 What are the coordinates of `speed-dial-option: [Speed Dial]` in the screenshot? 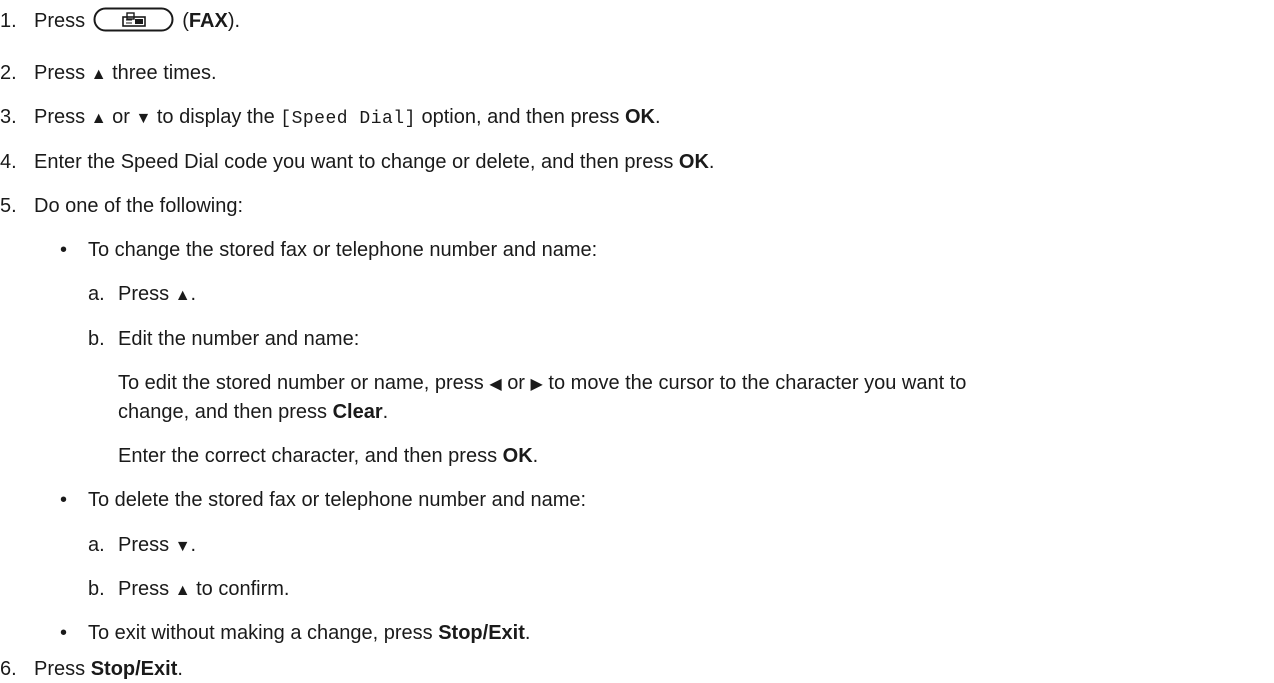 It's located at (348, 119).